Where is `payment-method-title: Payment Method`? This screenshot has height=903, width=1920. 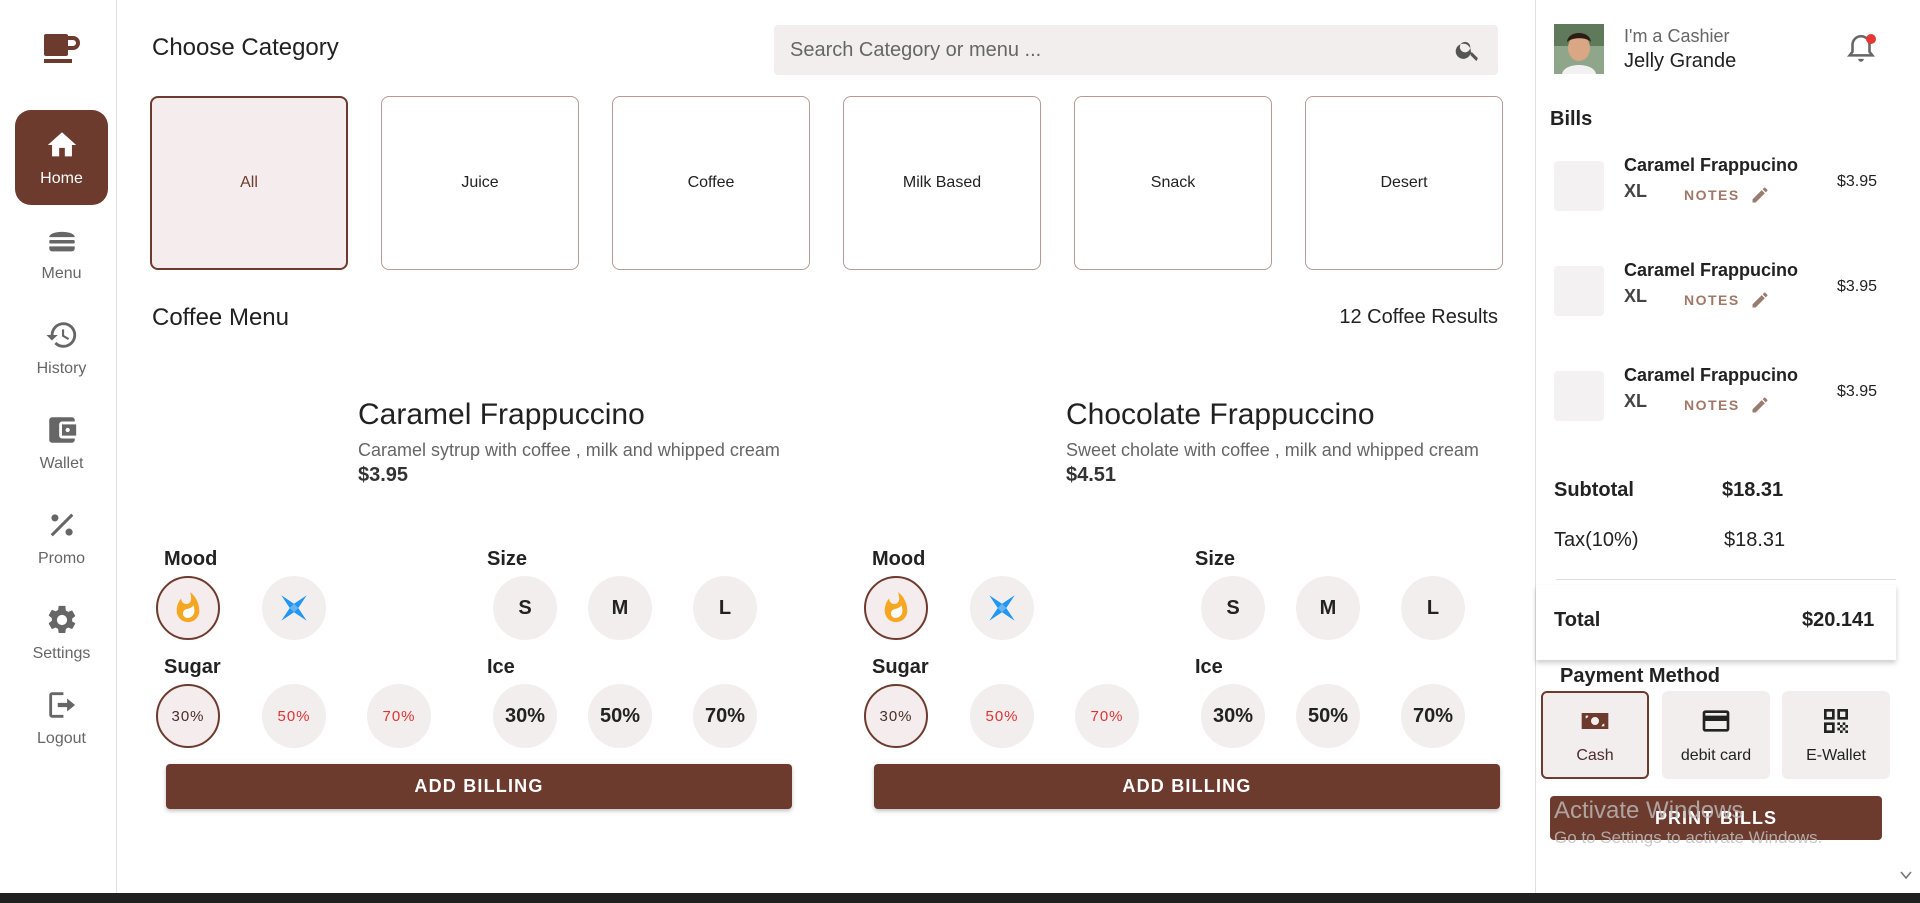
payment-method-title: Payment Method is located at coordinates (1640, 676).